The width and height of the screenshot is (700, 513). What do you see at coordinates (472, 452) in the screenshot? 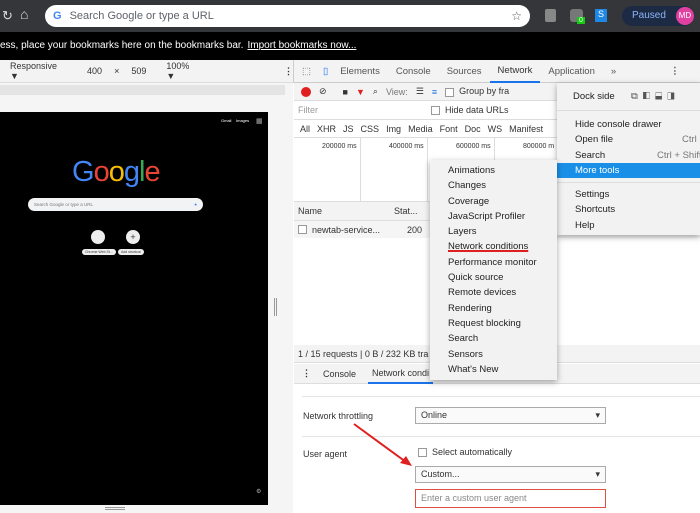
I see `select-automatically-label: Select automatically` at bounding box center [472, 452].